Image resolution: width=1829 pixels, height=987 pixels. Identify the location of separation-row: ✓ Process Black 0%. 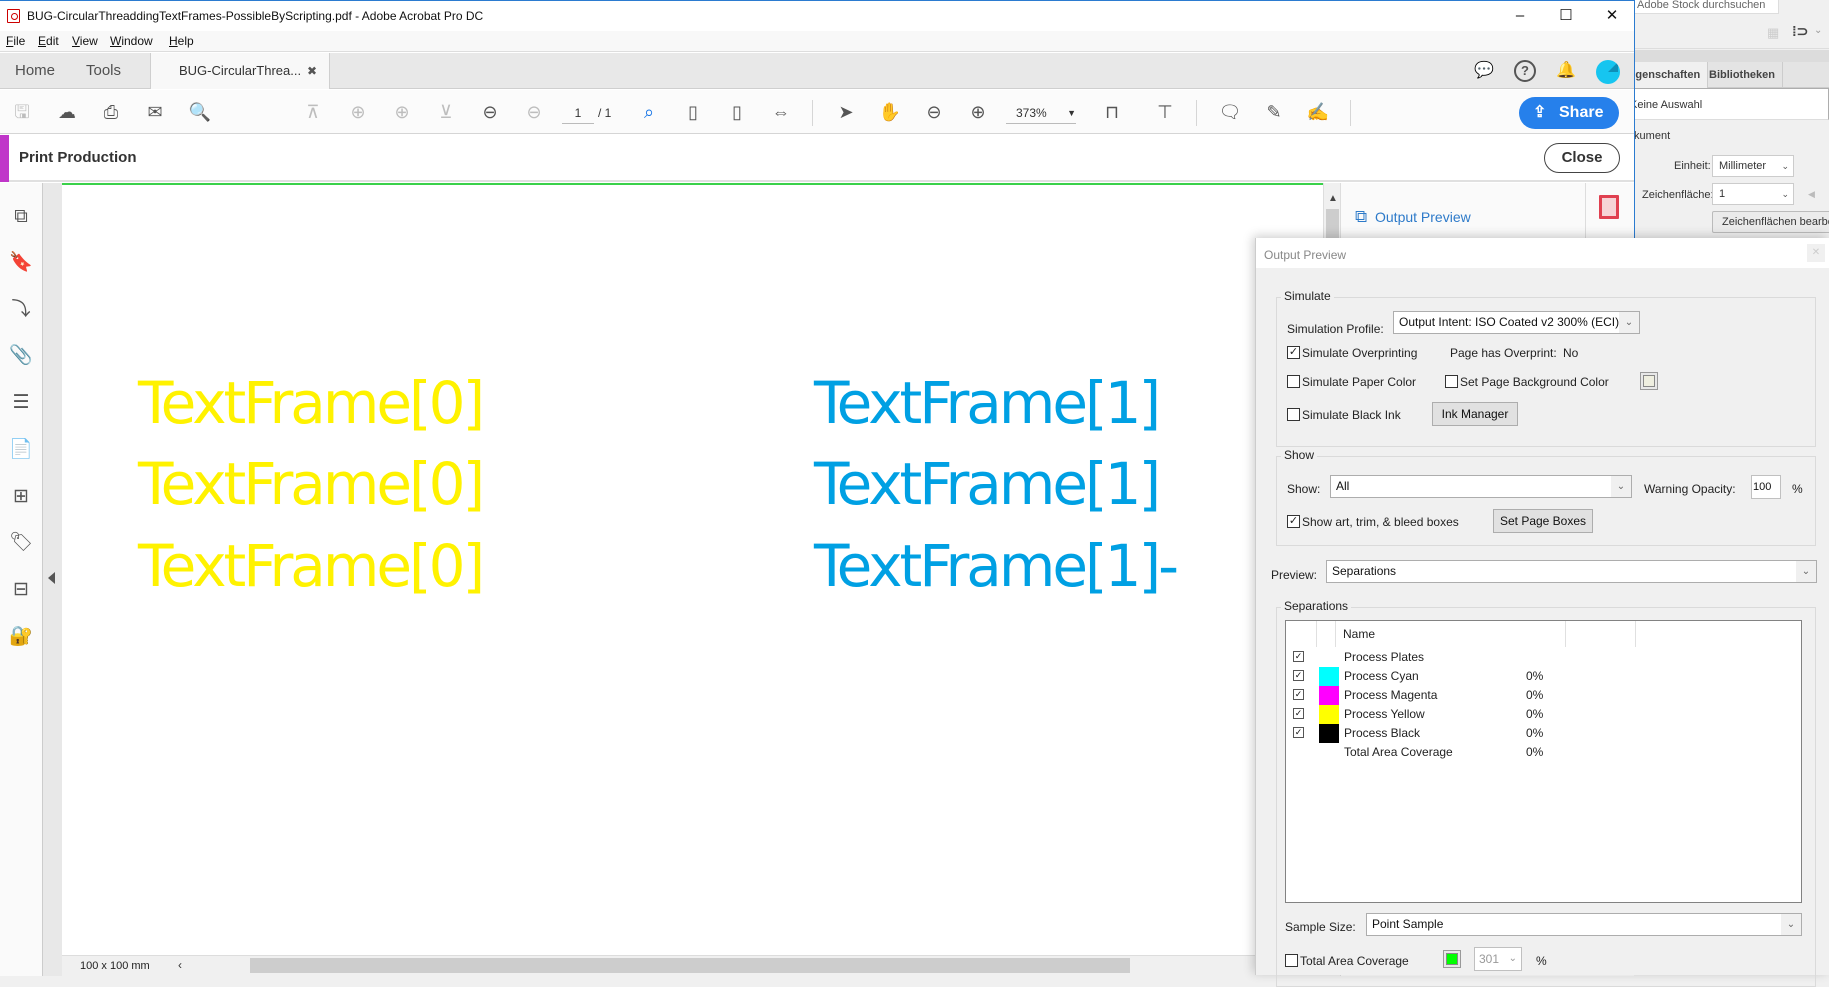
(1543, 733).